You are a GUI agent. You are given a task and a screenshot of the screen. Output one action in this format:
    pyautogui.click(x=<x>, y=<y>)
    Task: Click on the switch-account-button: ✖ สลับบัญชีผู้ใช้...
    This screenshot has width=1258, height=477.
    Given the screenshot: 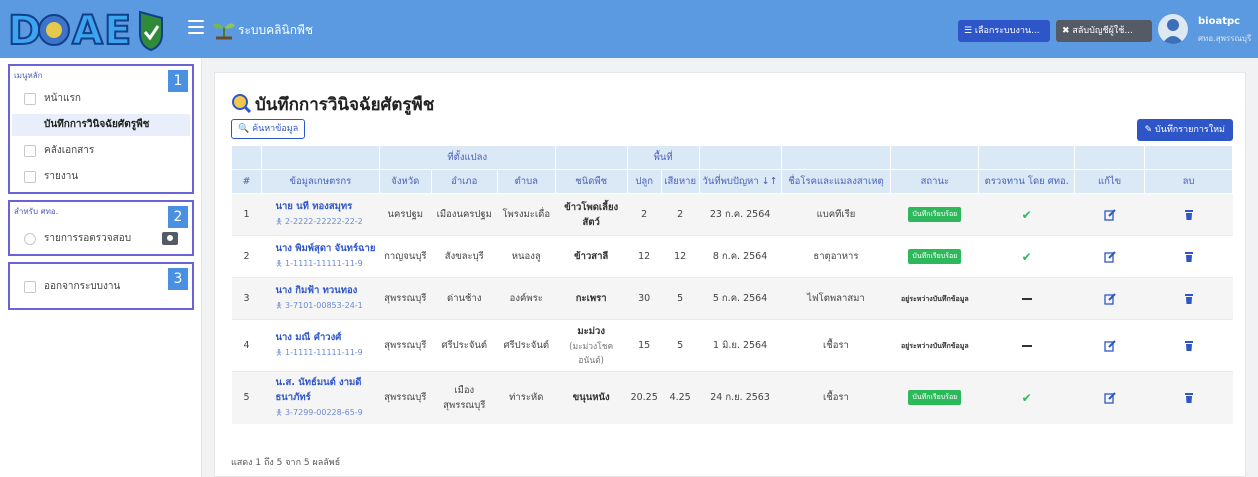 What is the action you would take?
    pyautogui.click(x=1104, y=31)
    